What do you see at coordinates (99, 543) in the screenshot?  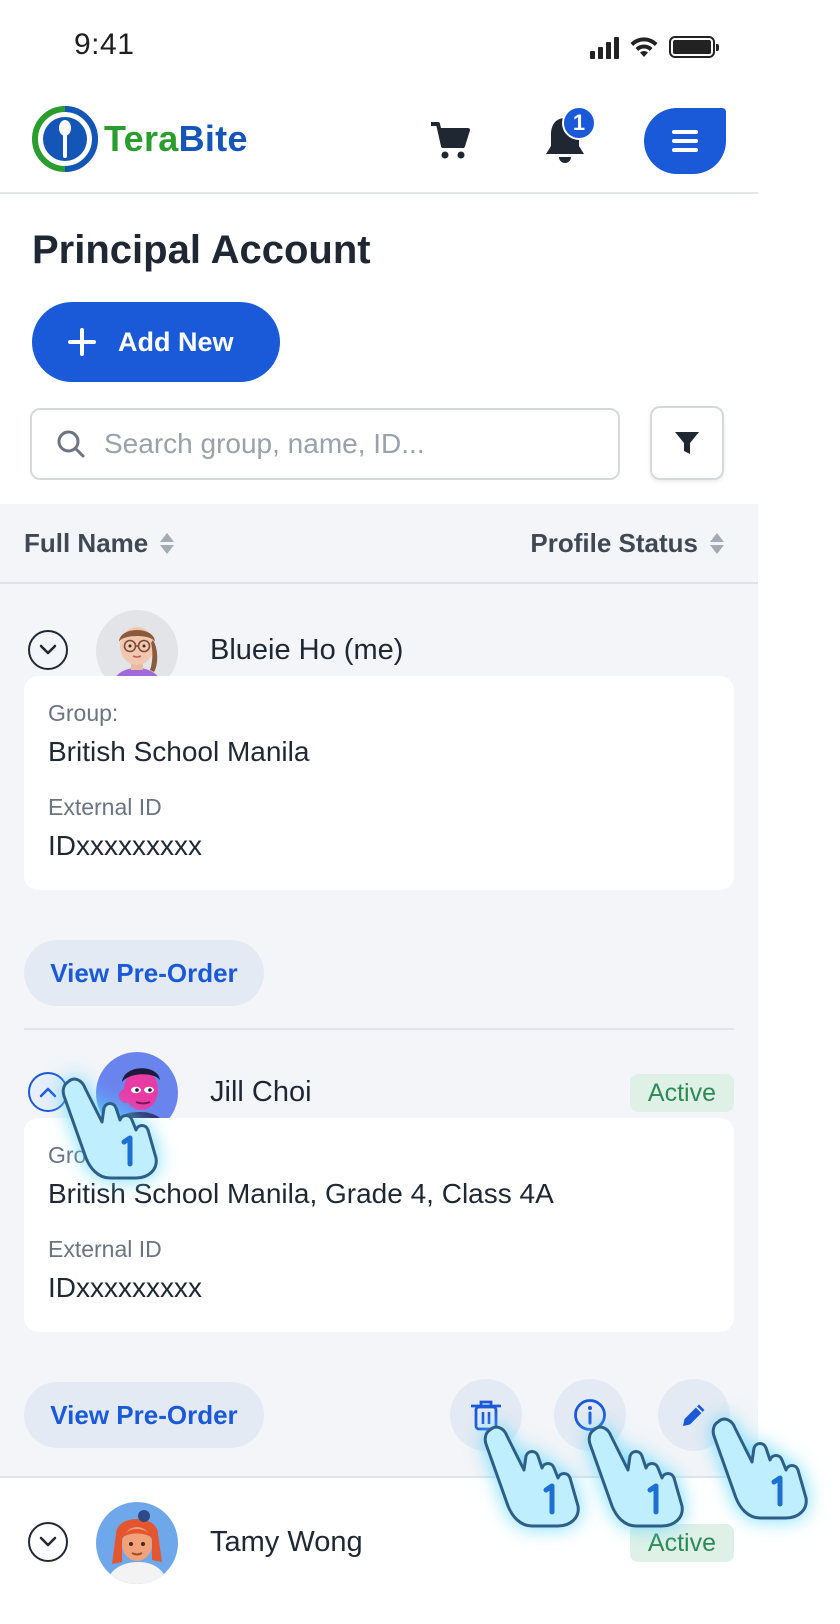 I see `column-header-full-name: Full Name` at bounding box center [99, 543].